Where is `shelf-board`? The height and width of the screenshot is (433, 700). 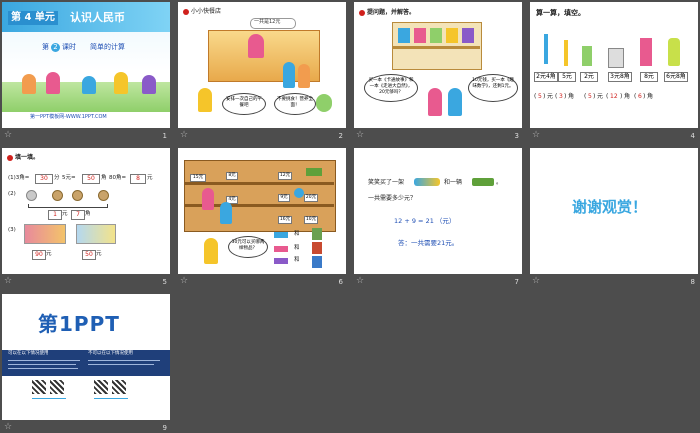 shelf-board is located at coordinates (436, 47).